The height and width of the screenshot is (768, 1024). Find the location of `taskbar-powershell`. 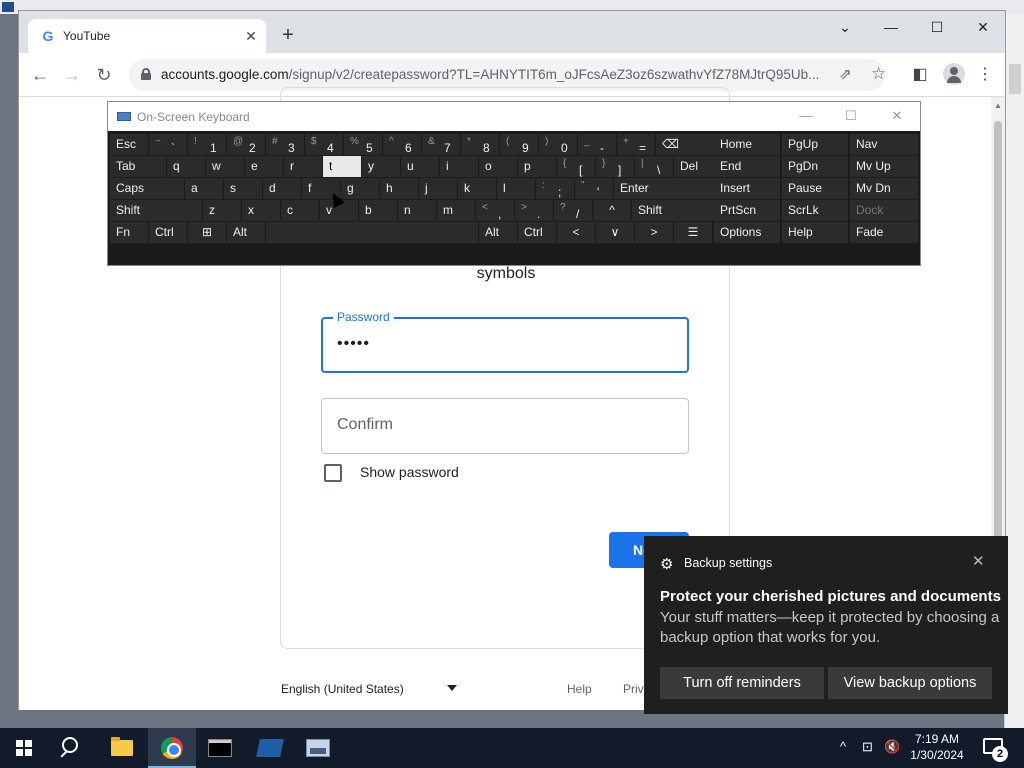

taskbar-powershell is located at coordinates (270, 748).